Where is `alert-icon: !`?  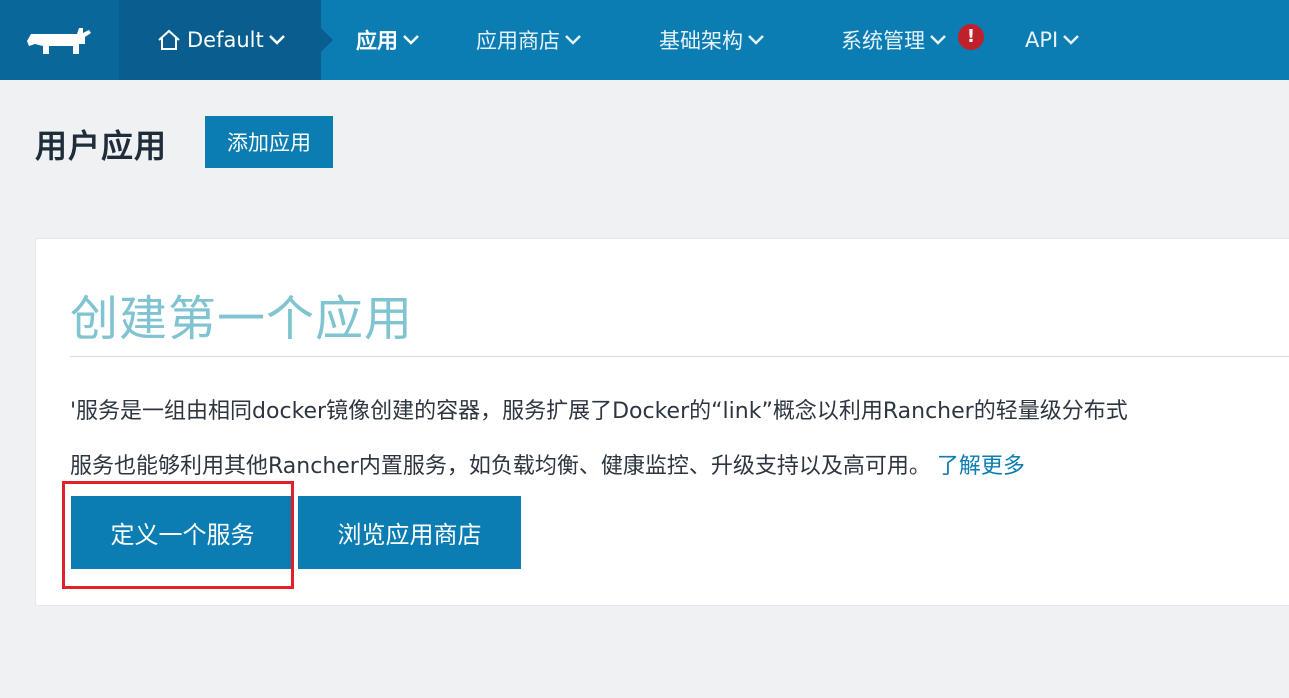 alert-icon: ! is located at coordinates (971, 37).